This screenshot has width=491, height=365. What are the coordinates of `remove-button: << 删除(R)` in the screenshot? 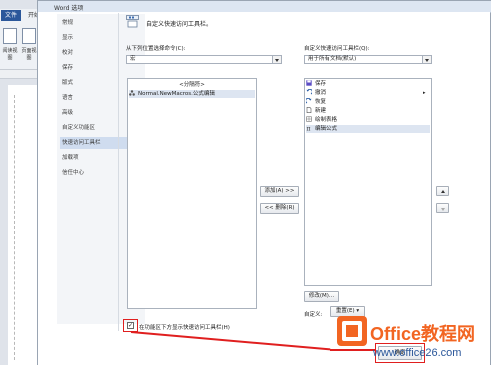 It's located at (279, 208).